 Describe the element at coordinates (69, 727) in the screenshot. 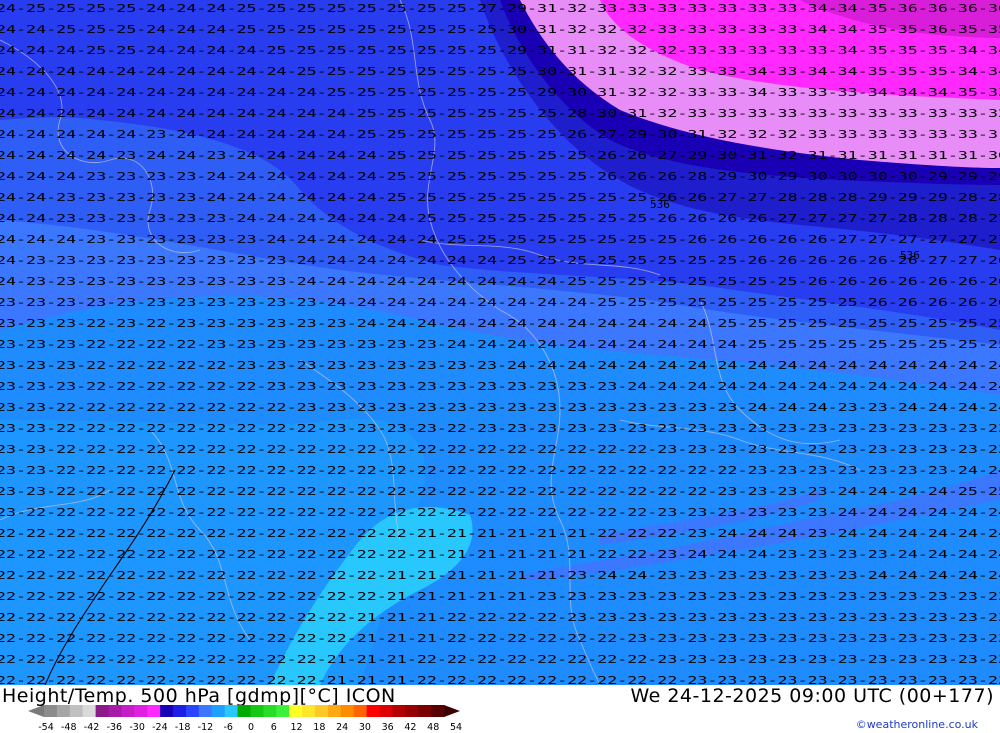

I see `colorbar-tick-label: -48` at that location.